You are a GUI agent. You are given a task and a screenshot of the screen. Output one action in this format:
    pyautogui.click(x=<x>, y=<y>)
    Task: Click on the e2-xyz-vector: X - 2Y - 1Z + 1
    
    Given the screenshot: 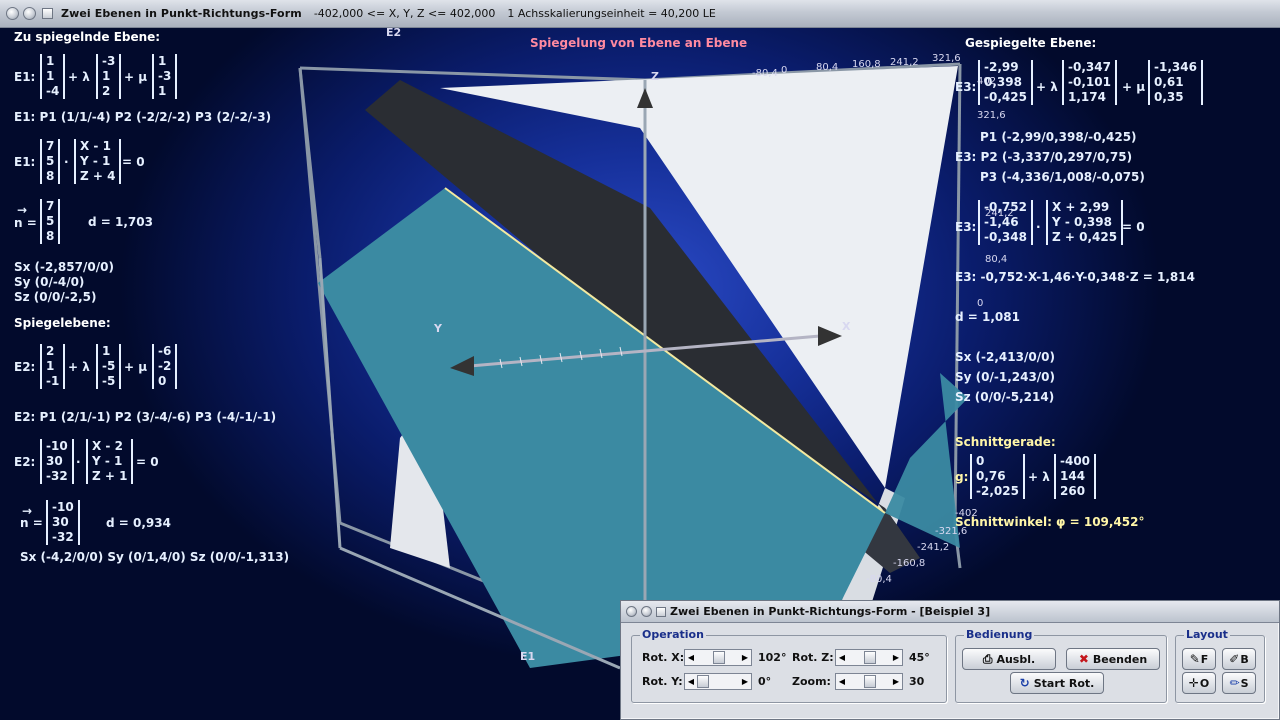 What is the action you would take?
    pyautogui.click(x=110, y=461)
    